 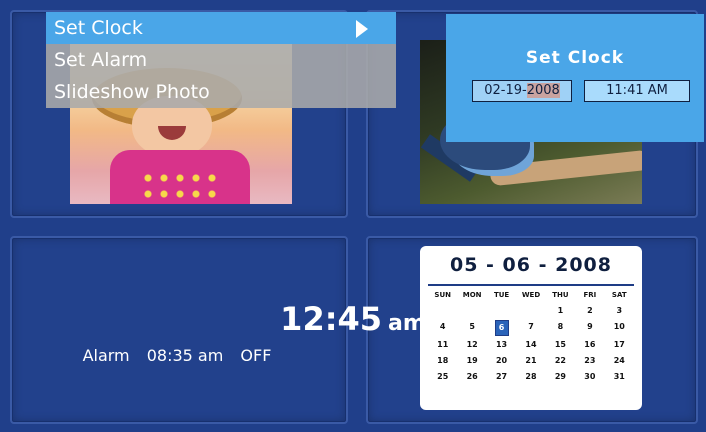 I want to click on calendar-day: 20, so click(x=501, y=361).